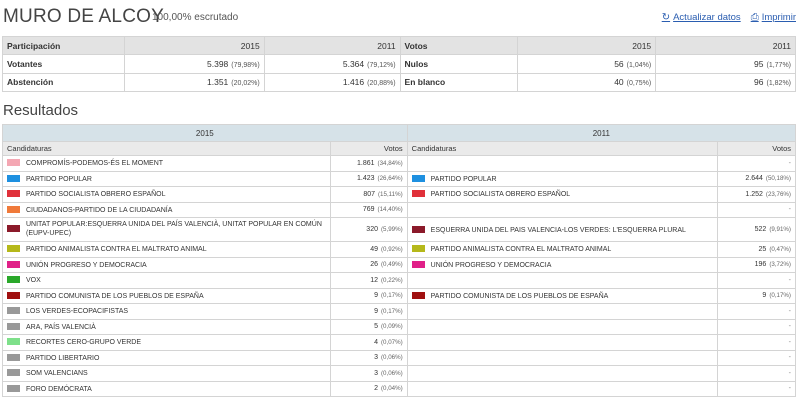 This screenshot has height=409, width=800. Describe the element at coordinates (463, 179) in the screenshot. I see `party-name: PARTIDO POPULAR` at that location.